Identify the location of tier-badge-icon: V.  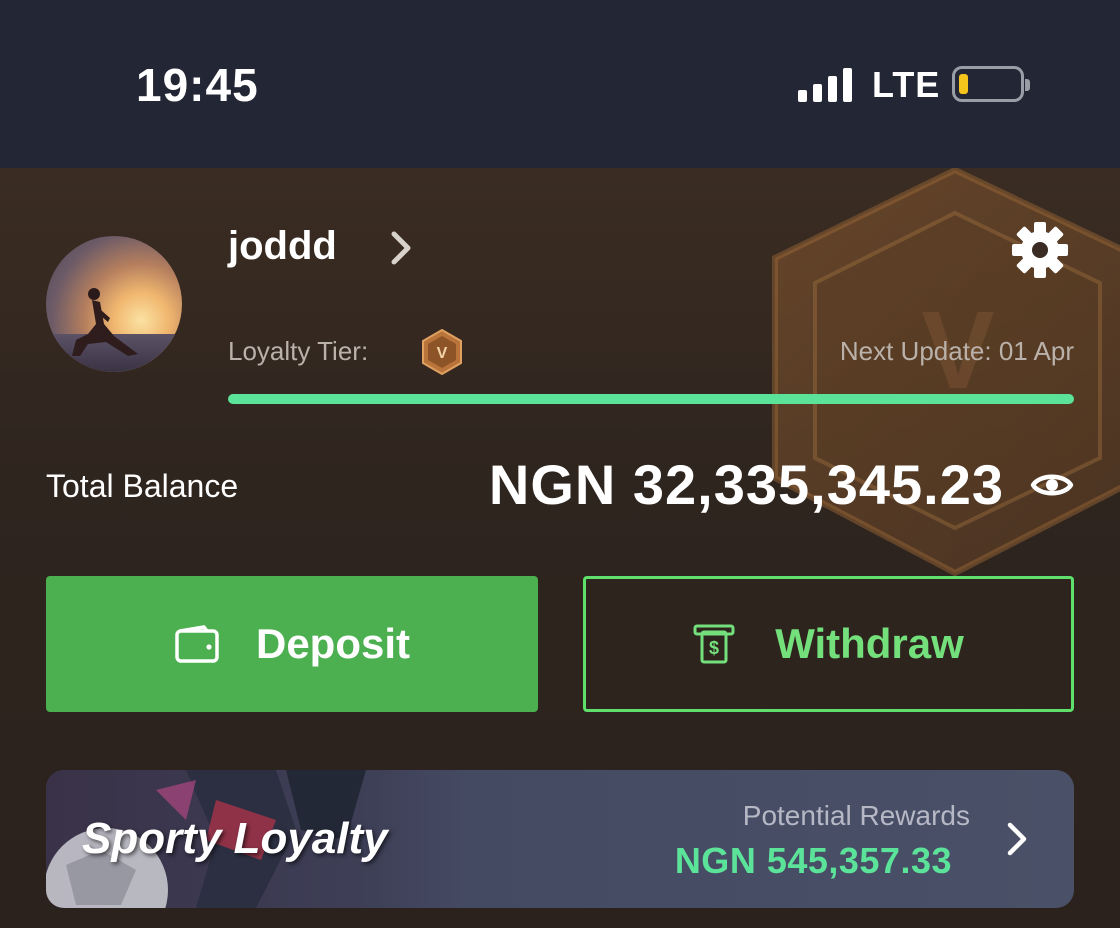
(442, 352).